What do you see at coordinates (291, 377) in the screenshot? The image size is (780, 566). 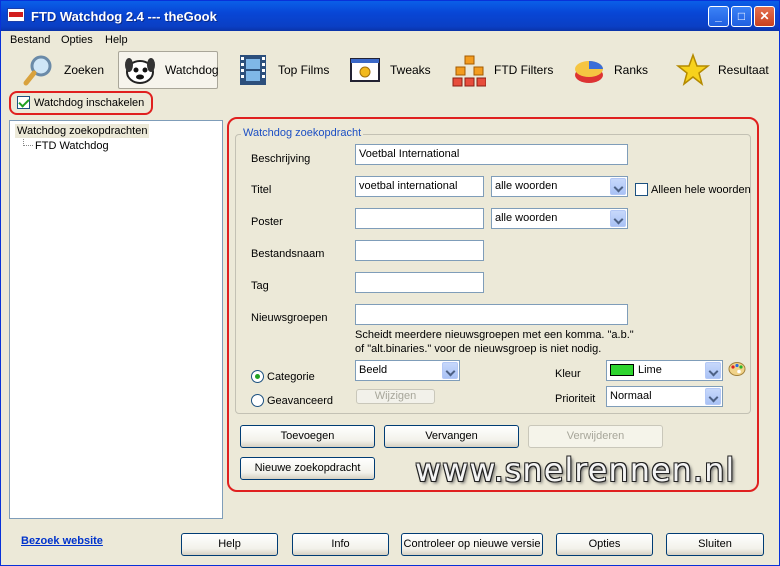 I see `categorie-label: Categorie` at bounding box center [291, 377].